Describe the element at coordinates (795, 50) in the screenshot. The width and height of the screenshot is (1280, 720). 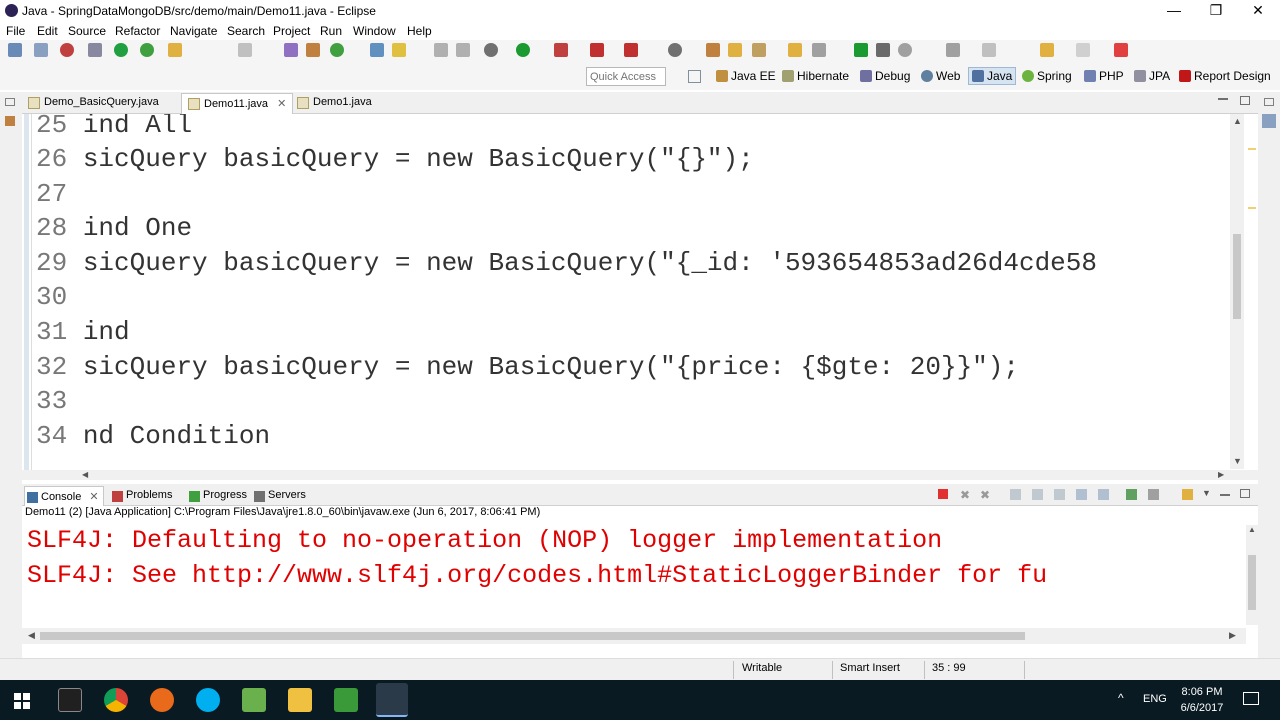
I see `open-folder-icon` at that location.